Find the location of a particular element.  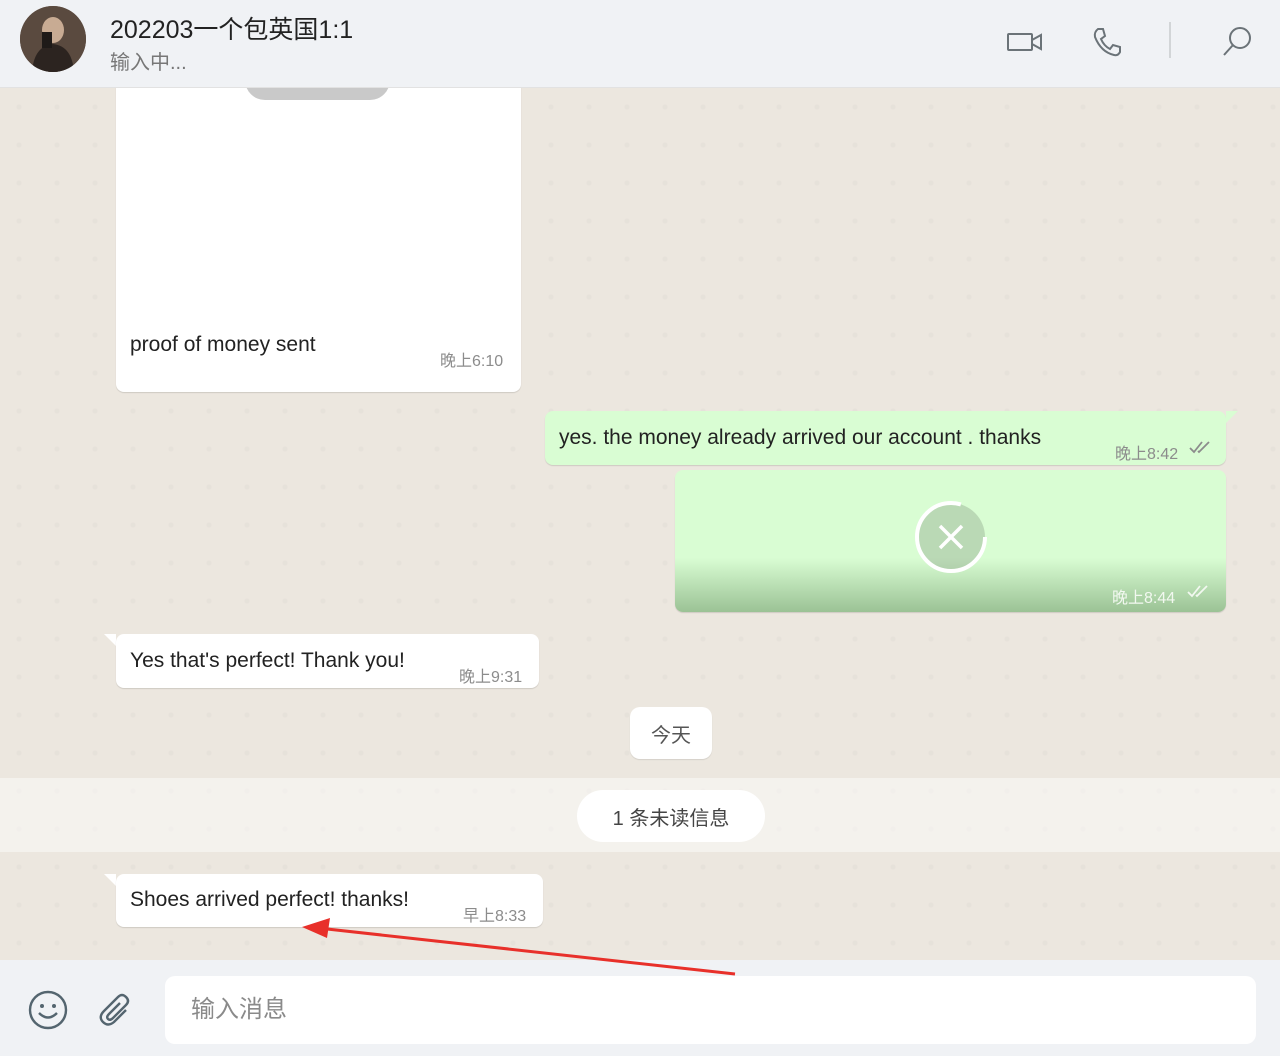

message-time: 晚上9:31 is located at coordinates (491, 677).